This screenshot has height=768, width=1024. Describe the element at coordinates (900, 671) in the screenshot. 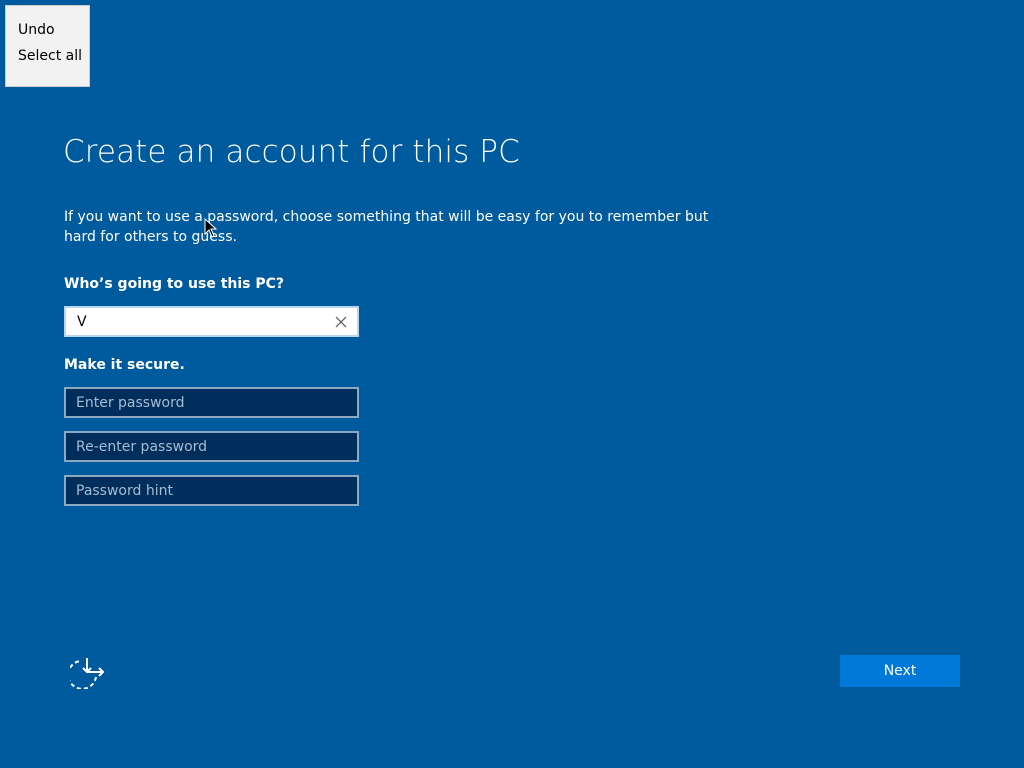

I see `next-button: Next` at that location.